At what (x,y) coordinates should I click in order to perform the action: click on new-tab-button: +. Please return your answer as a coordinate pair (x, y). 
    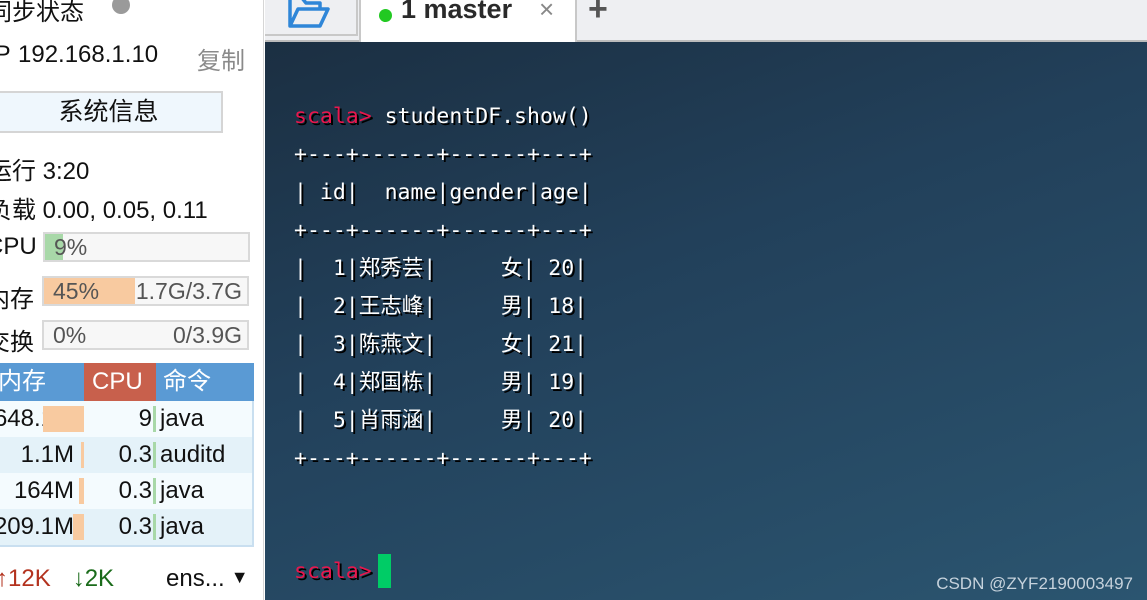
    Looking at the image, I should click on (598, 14).